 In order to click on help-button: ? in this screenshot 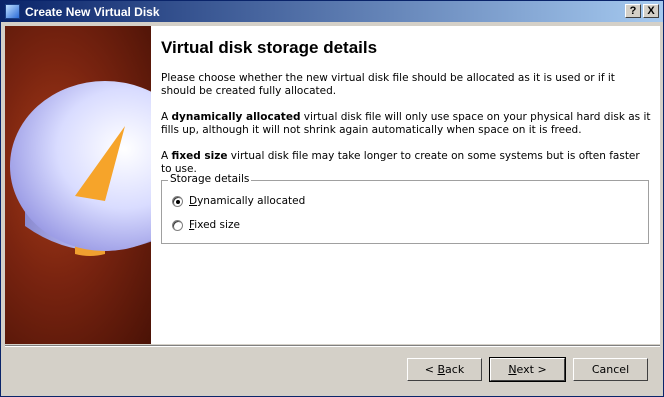, I will do `click(633, 11)`.